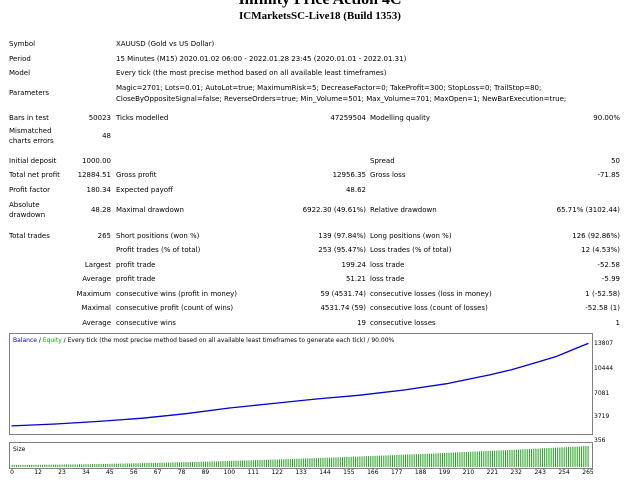 Image resolution: width=640 pixels, height=480 pixels. Describe the element at coordinates (99, 118) in the screenshot. I see `bars-value: 50023` at that location.